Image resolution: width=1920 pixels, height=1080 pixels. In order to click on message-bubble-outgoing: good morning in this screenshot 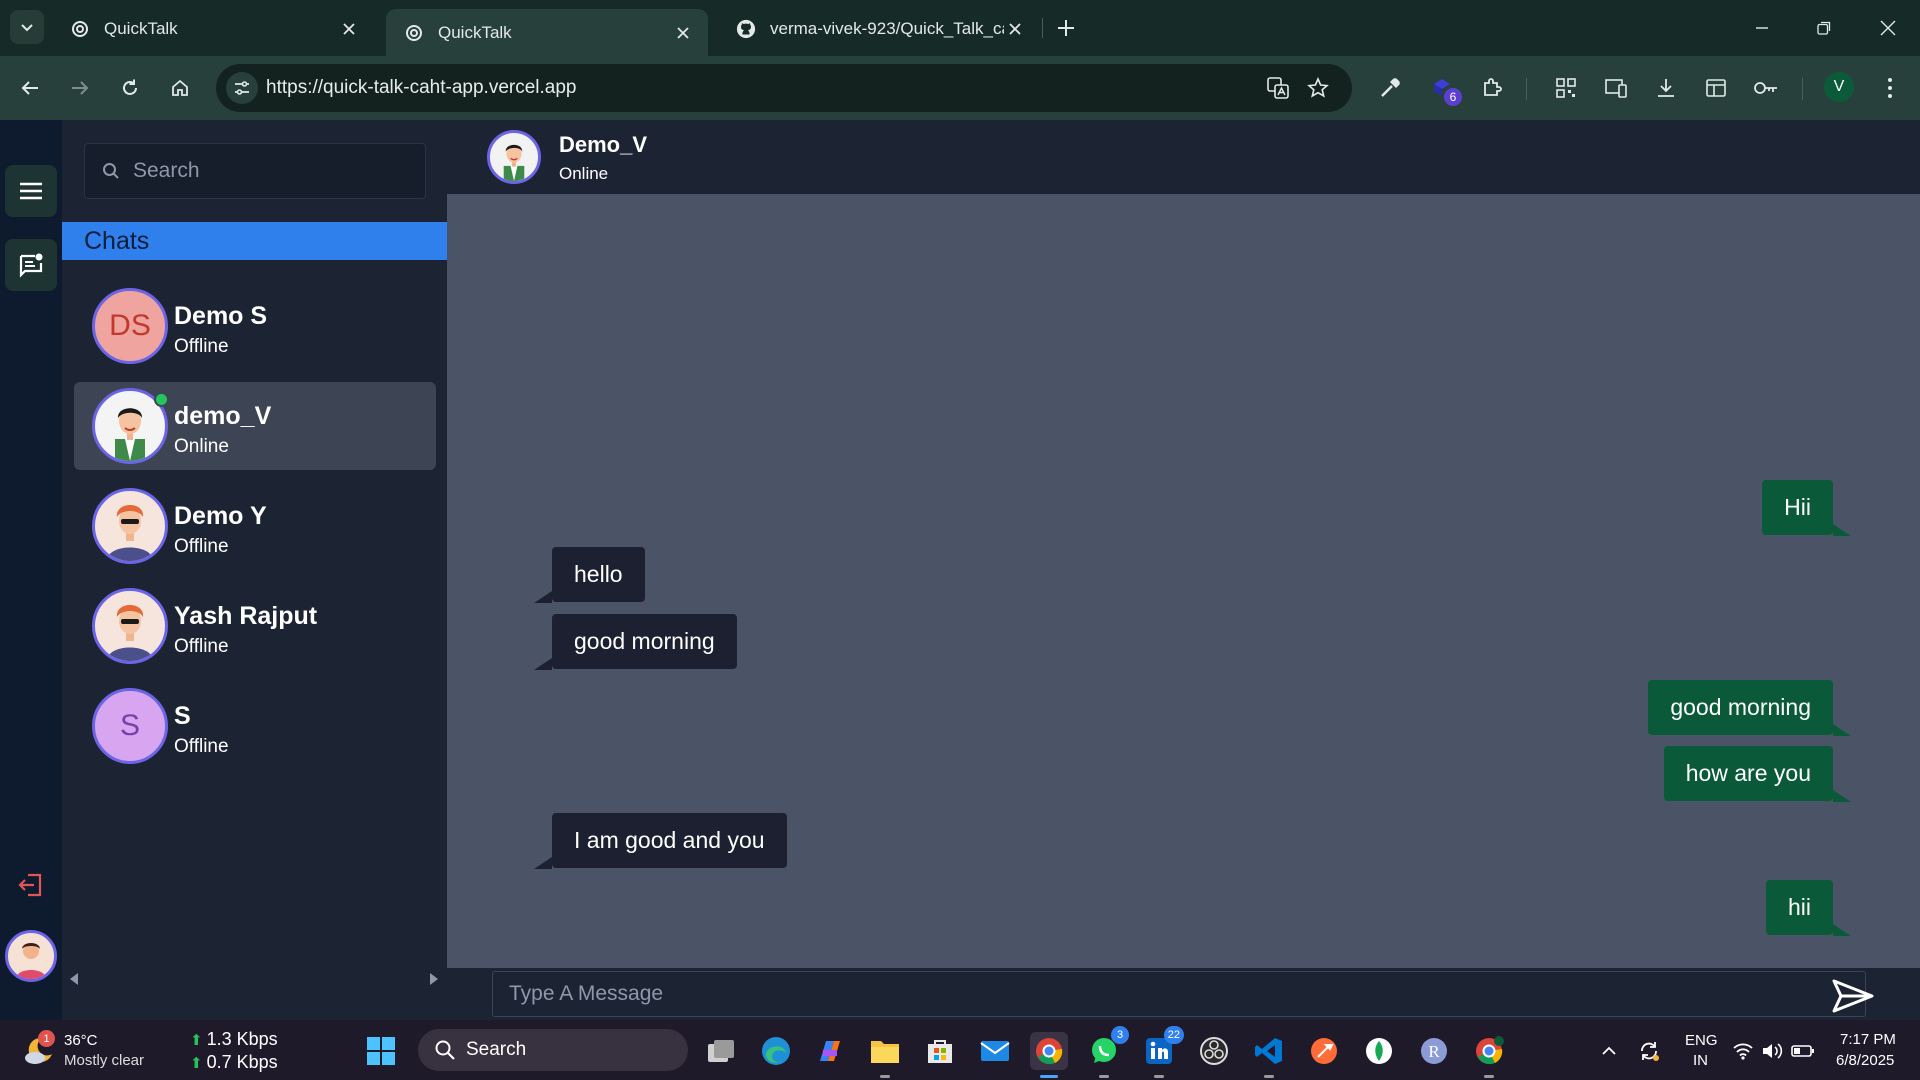, I will do `click(1749, 708)`.